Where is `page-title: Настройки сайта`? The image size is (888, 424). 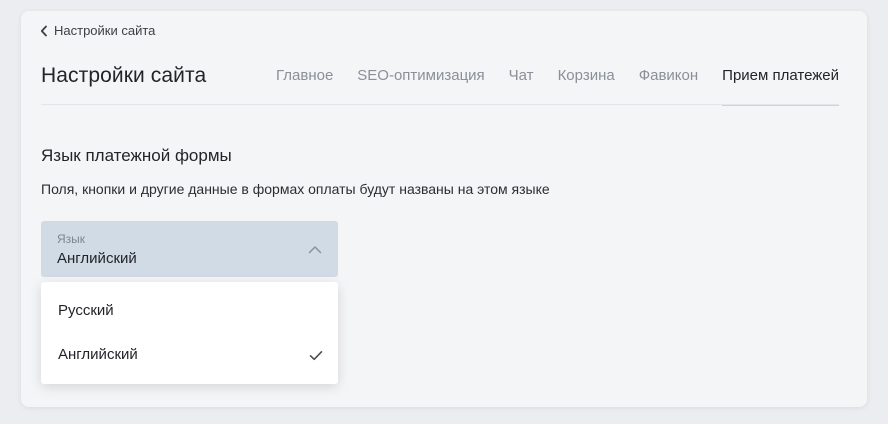 page-title: Настройки сайта is located at coordinates (124, 75).